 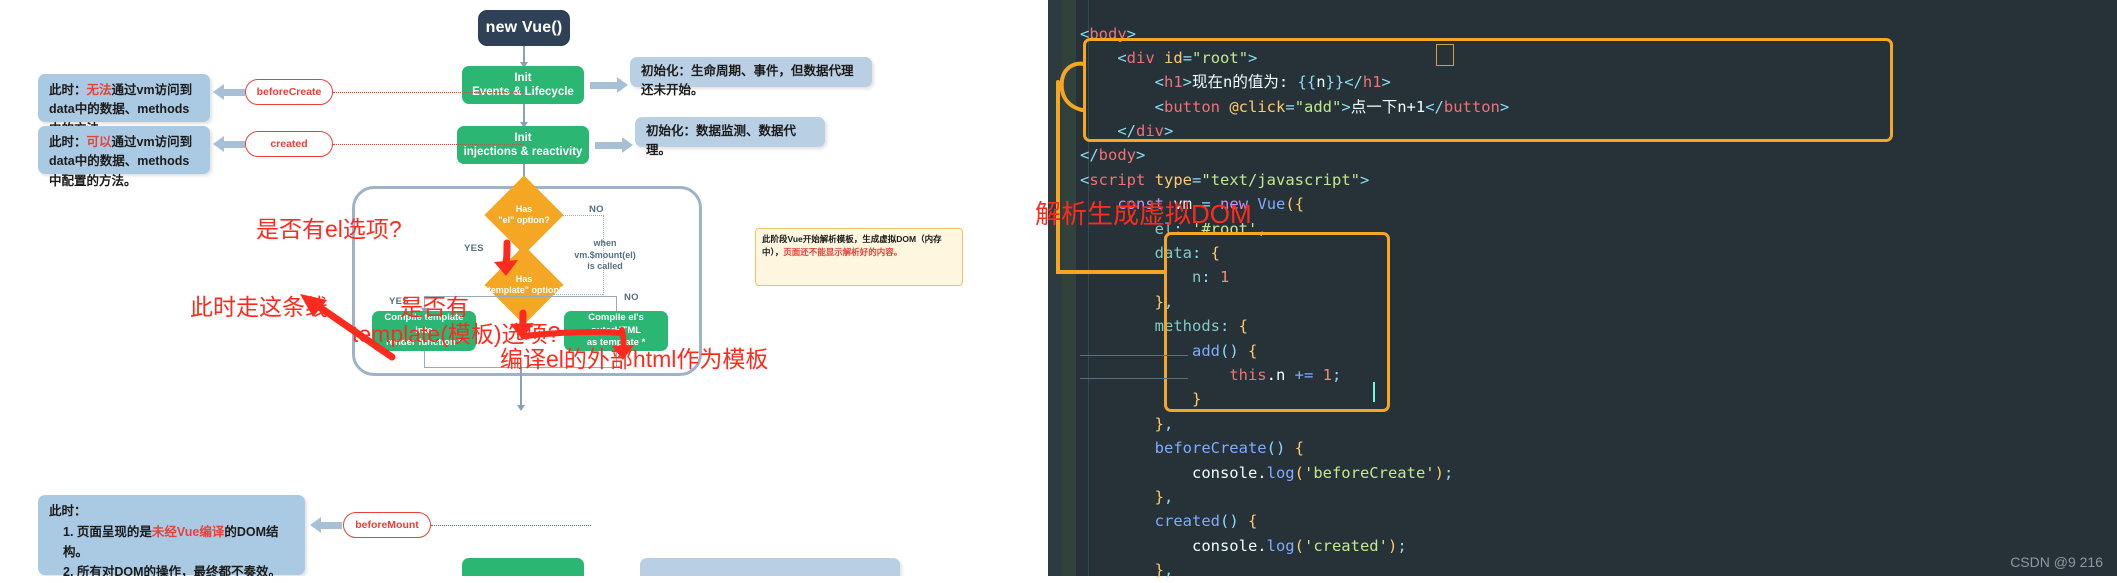 What do you see at coordinates (523, 567) in the screenshot?
I see `node-bottom-partial` at bounding box center [523, 567].